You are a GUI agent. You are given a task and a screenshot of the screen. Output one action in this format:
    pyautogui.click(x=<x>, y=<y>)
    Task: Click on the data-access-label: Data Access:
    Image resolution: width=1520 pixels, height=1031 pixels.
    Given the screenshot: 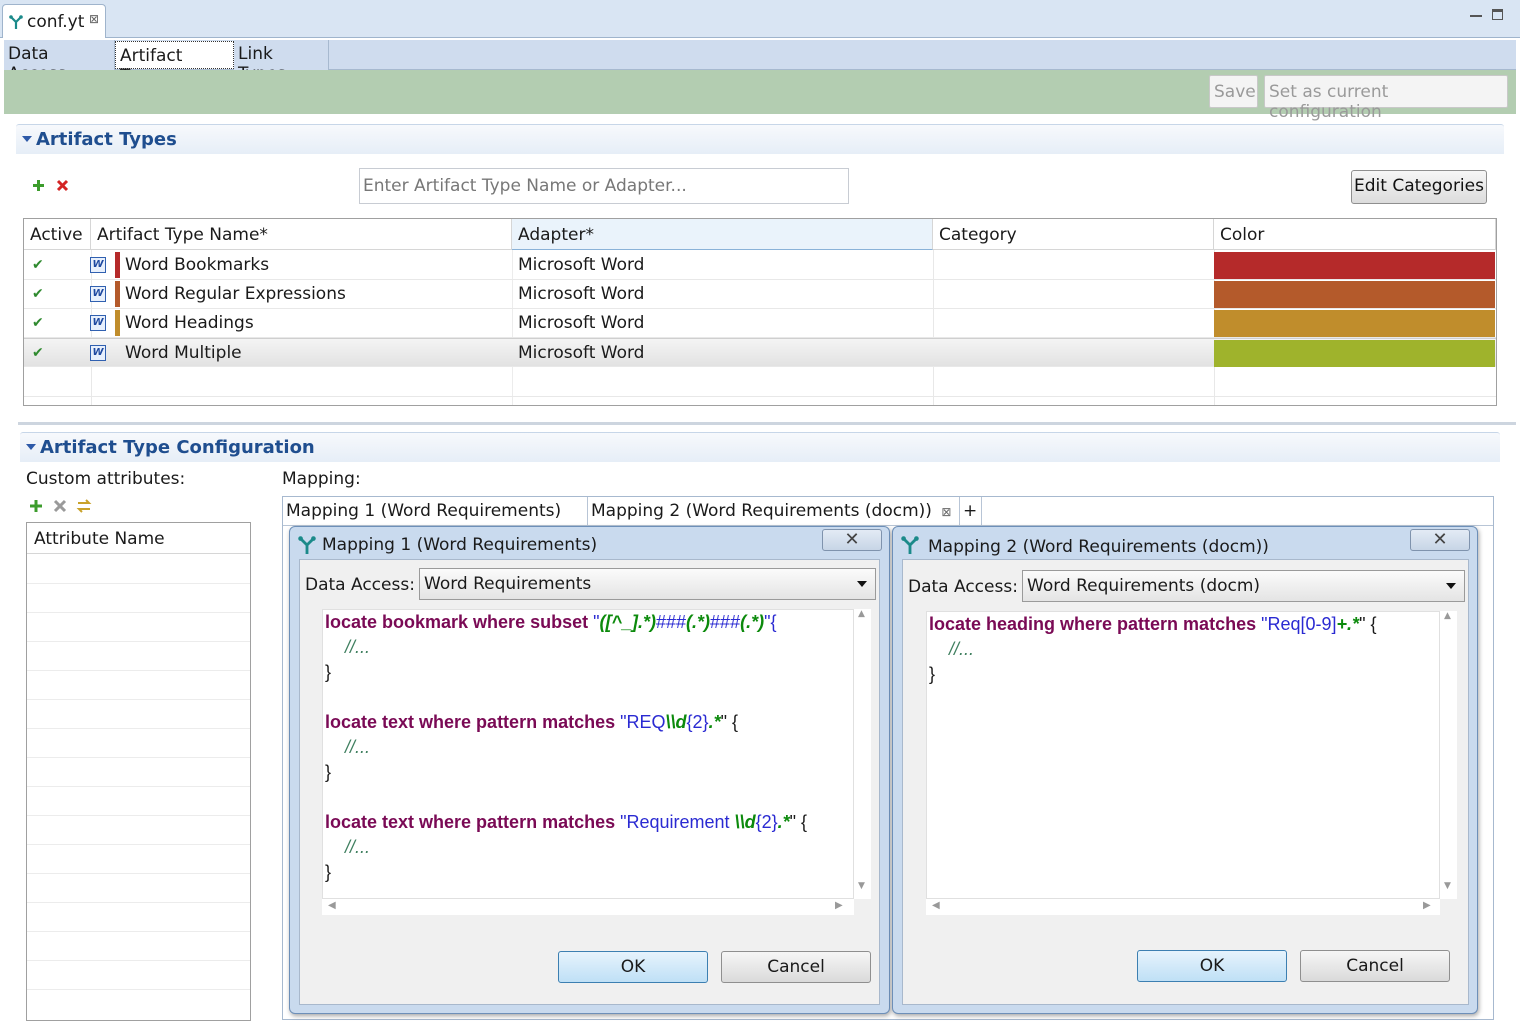 What is the action you would take?
    pyautogui.click(x=360, y=585)
    